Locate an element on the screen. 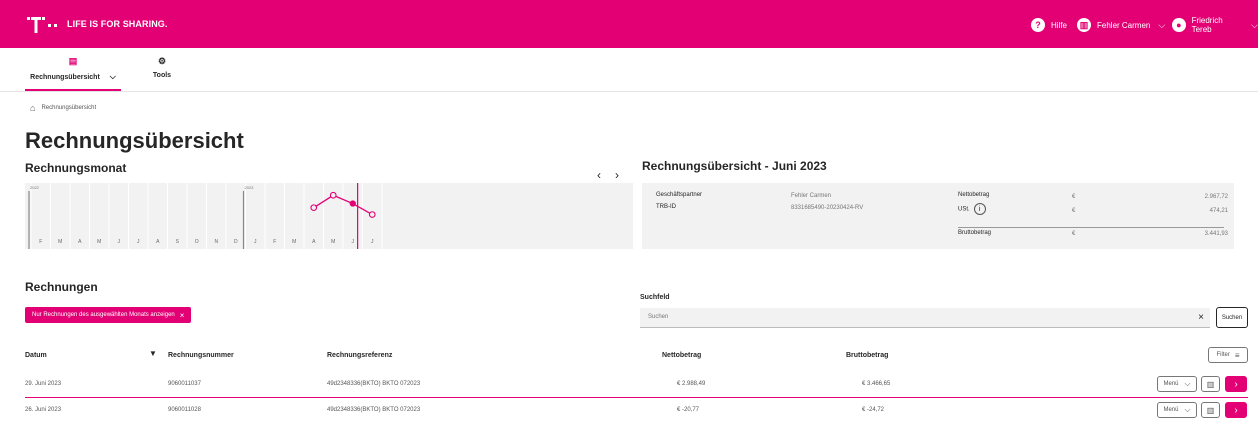  user-label: Friedrich Tereb is located at coordinates (1207, 25).